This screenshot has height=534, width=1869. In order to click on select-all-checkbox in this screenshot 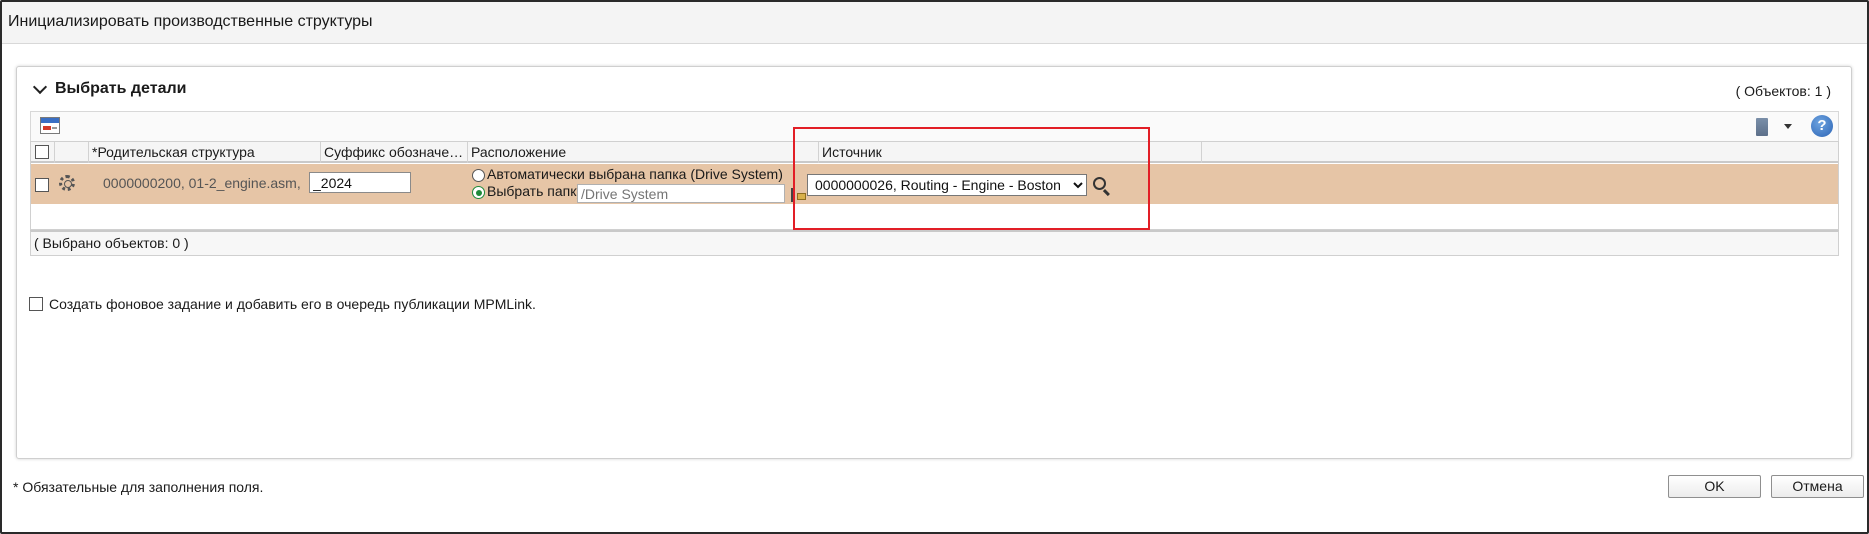, I will do `click(42, 152)`.